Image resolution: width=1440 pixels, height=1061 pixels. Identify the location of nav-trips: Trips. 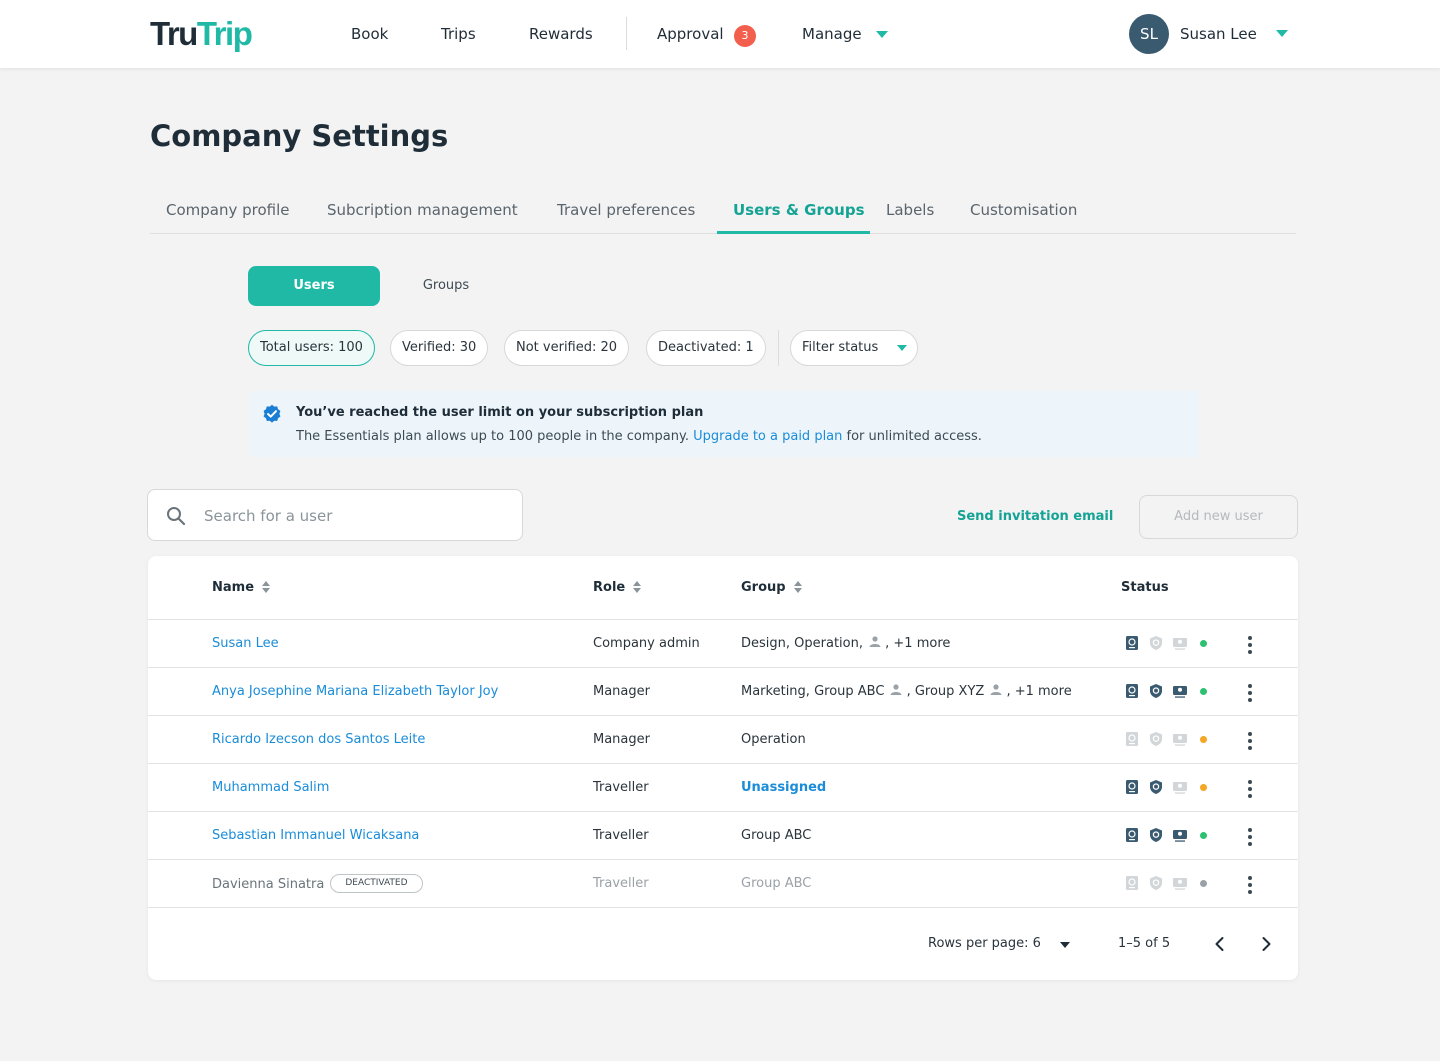
(458, 34).